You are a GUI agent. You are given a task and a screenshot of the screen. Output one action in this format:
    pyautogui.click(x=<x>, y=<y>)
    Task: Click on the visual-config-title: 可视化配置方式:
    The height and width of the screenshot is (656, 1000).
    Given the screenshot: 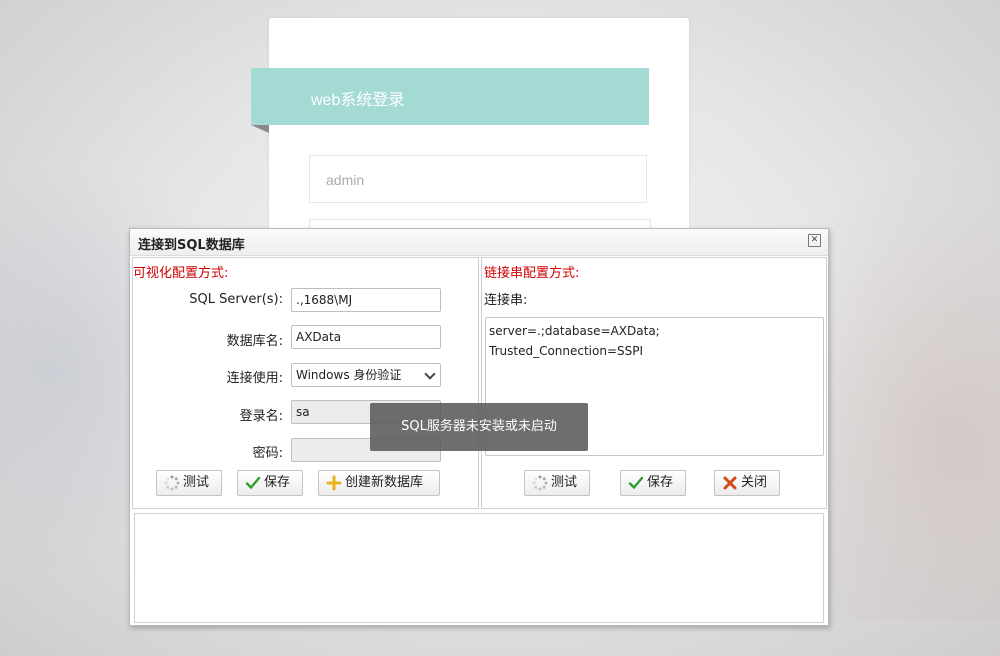 What is the action you would take?
    pyautogui.click(x=181, y=273)
    